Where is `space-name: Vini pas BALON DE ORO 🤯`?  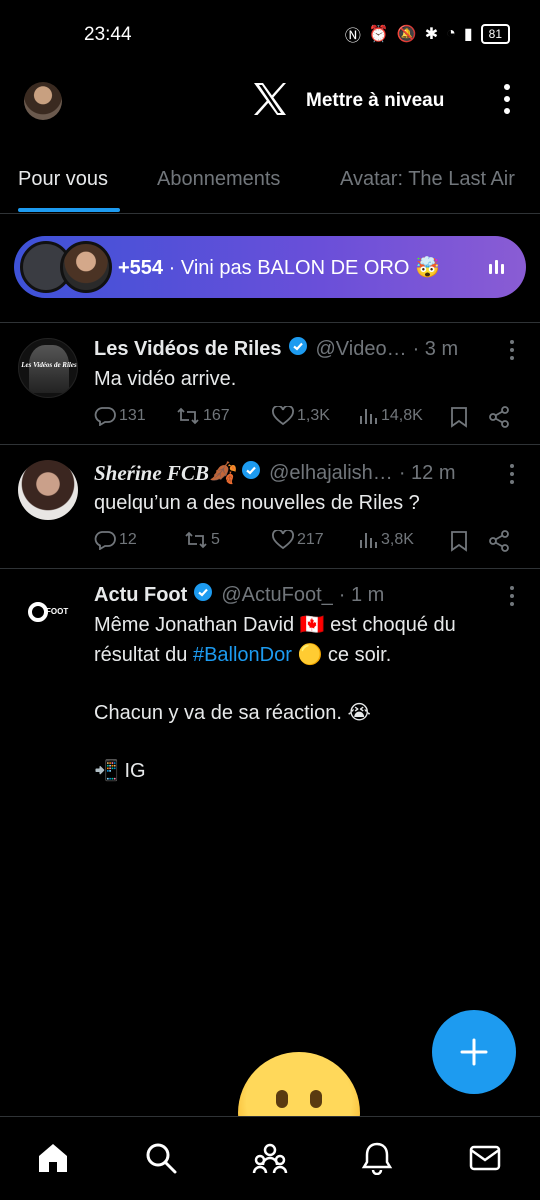 space-name: Vini pas BALON DE ORO 🤯 is located at coordinates (310, 268).